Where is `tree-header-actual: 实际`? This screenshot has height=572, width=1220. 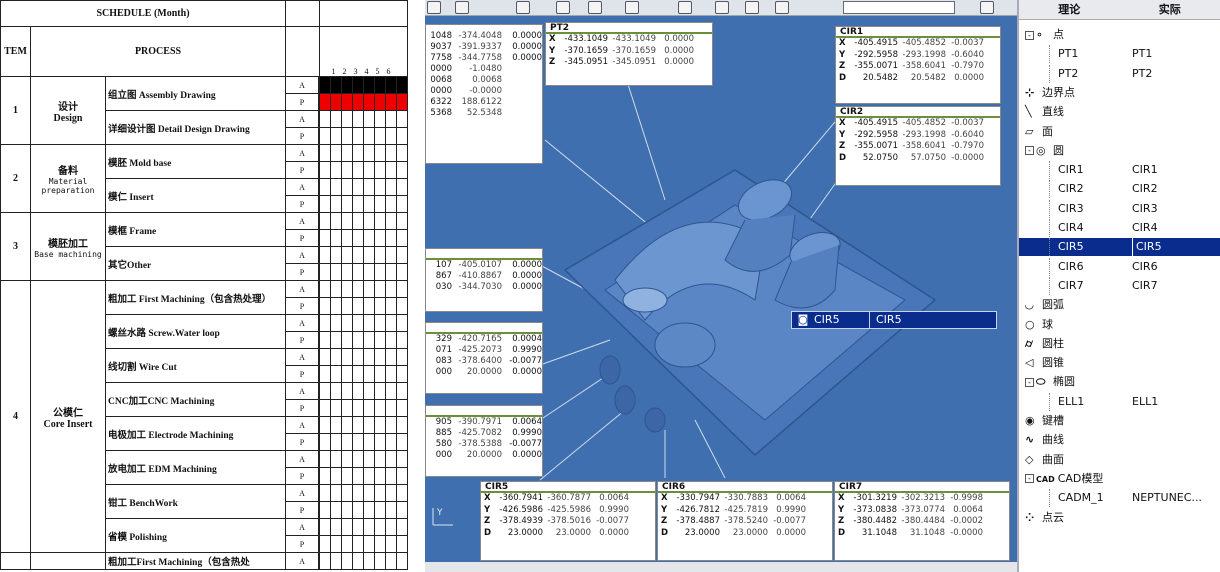 tree-header-actual: 实际 is located at coordinates (1170, 9).